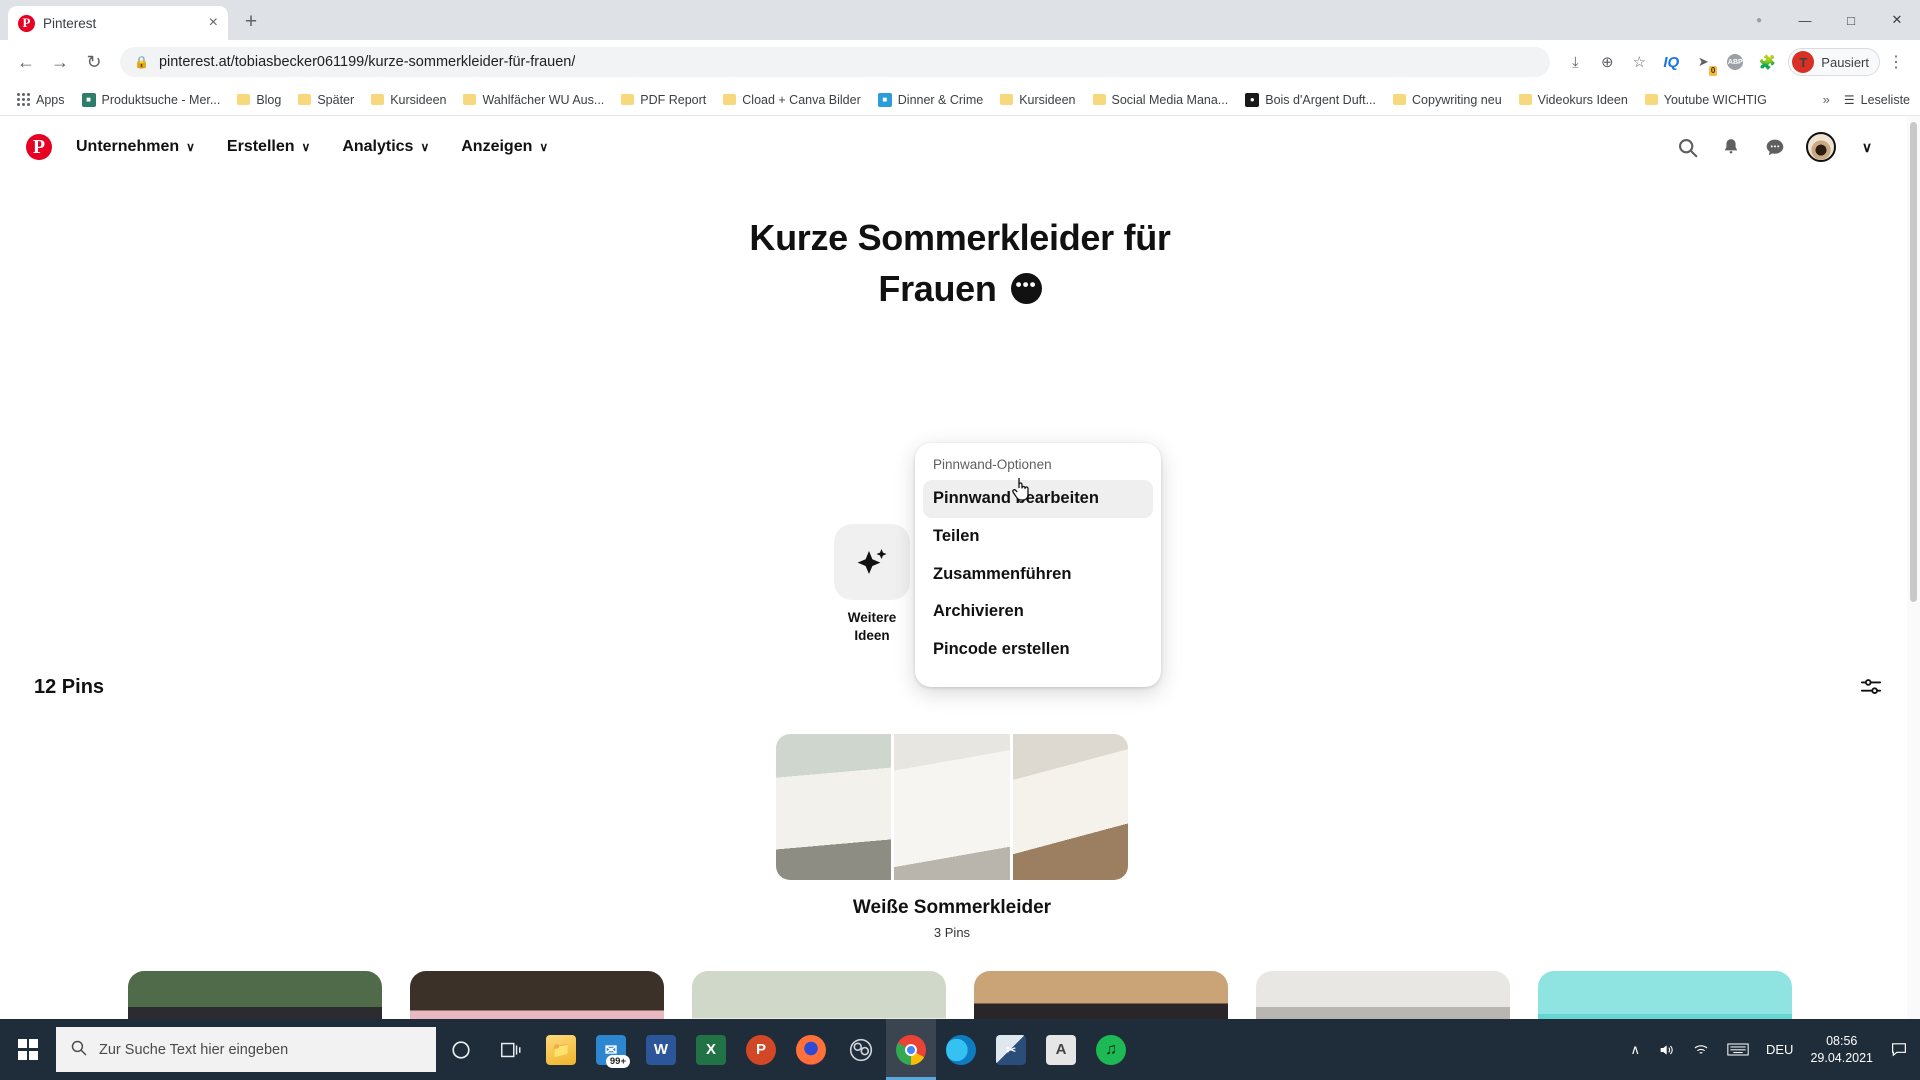 The image size is (1920, 1080). Describe the element at coordinates (1877, 100) in the screenshot. I see `reading-list-button: ☰ Leseliste` at that location.